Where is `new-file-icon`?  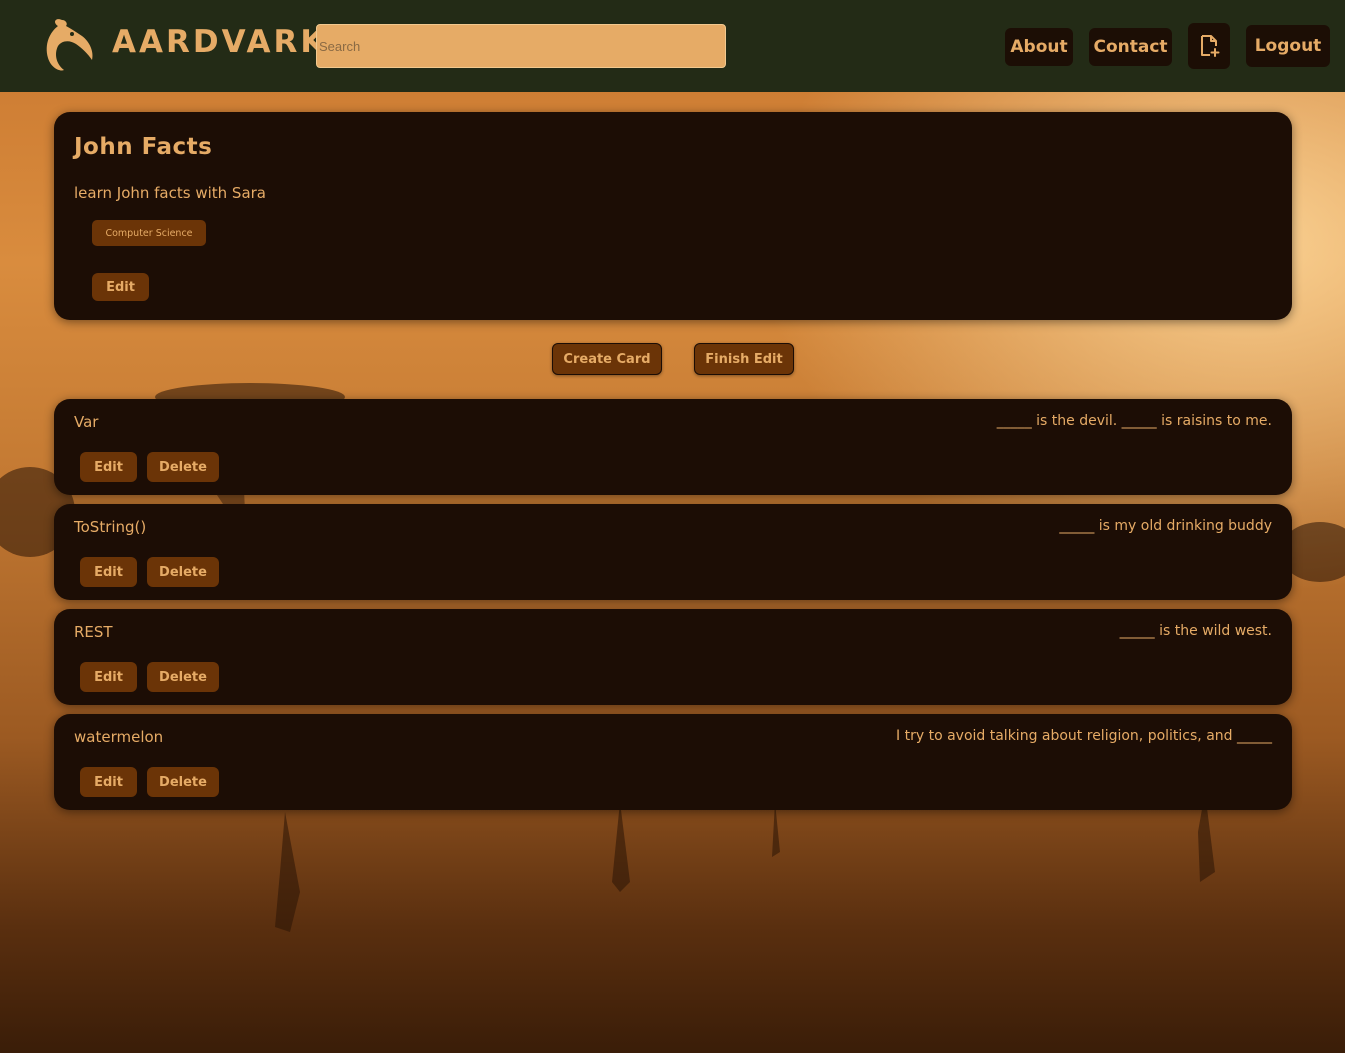
new-file-icon is located at coordinates (1210, 46).